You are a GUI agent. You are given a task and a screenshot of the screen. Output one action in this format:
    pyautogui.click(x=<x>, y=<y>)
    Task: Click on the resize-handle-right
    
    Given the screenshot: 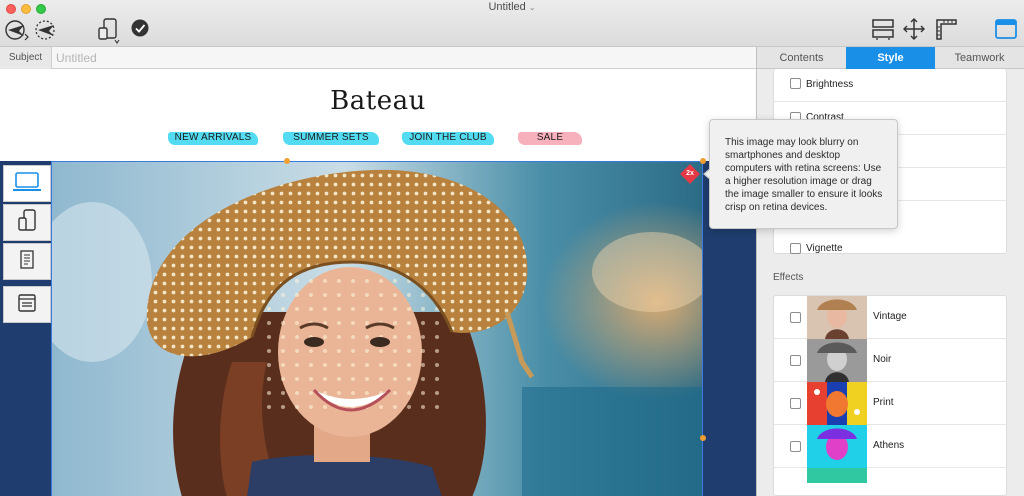 What is the action you would take?
    pyautogui.click(x=703, y=438)
    